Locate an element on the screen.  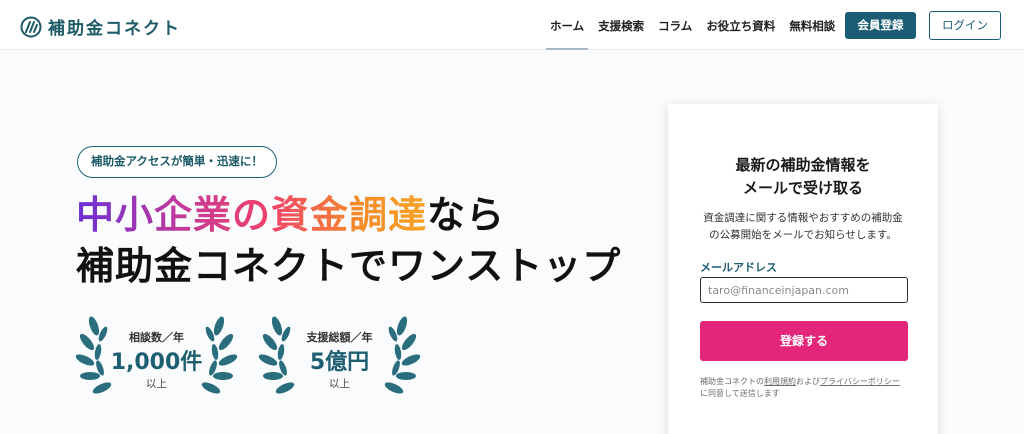
card-title-line1: 最新の補助金情報を is located at coordinates (803, 165).